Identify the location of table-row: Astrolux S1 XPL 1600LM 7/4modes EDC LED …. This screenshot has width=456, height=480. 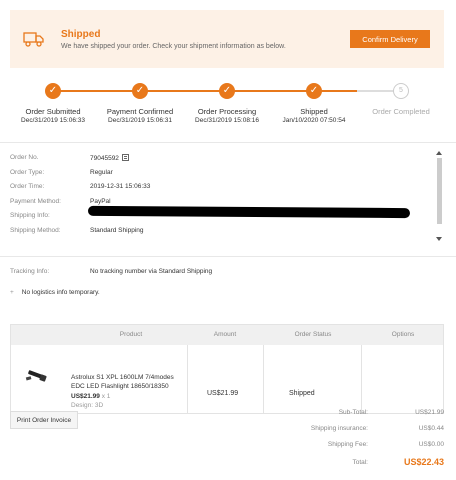
(227, 379).